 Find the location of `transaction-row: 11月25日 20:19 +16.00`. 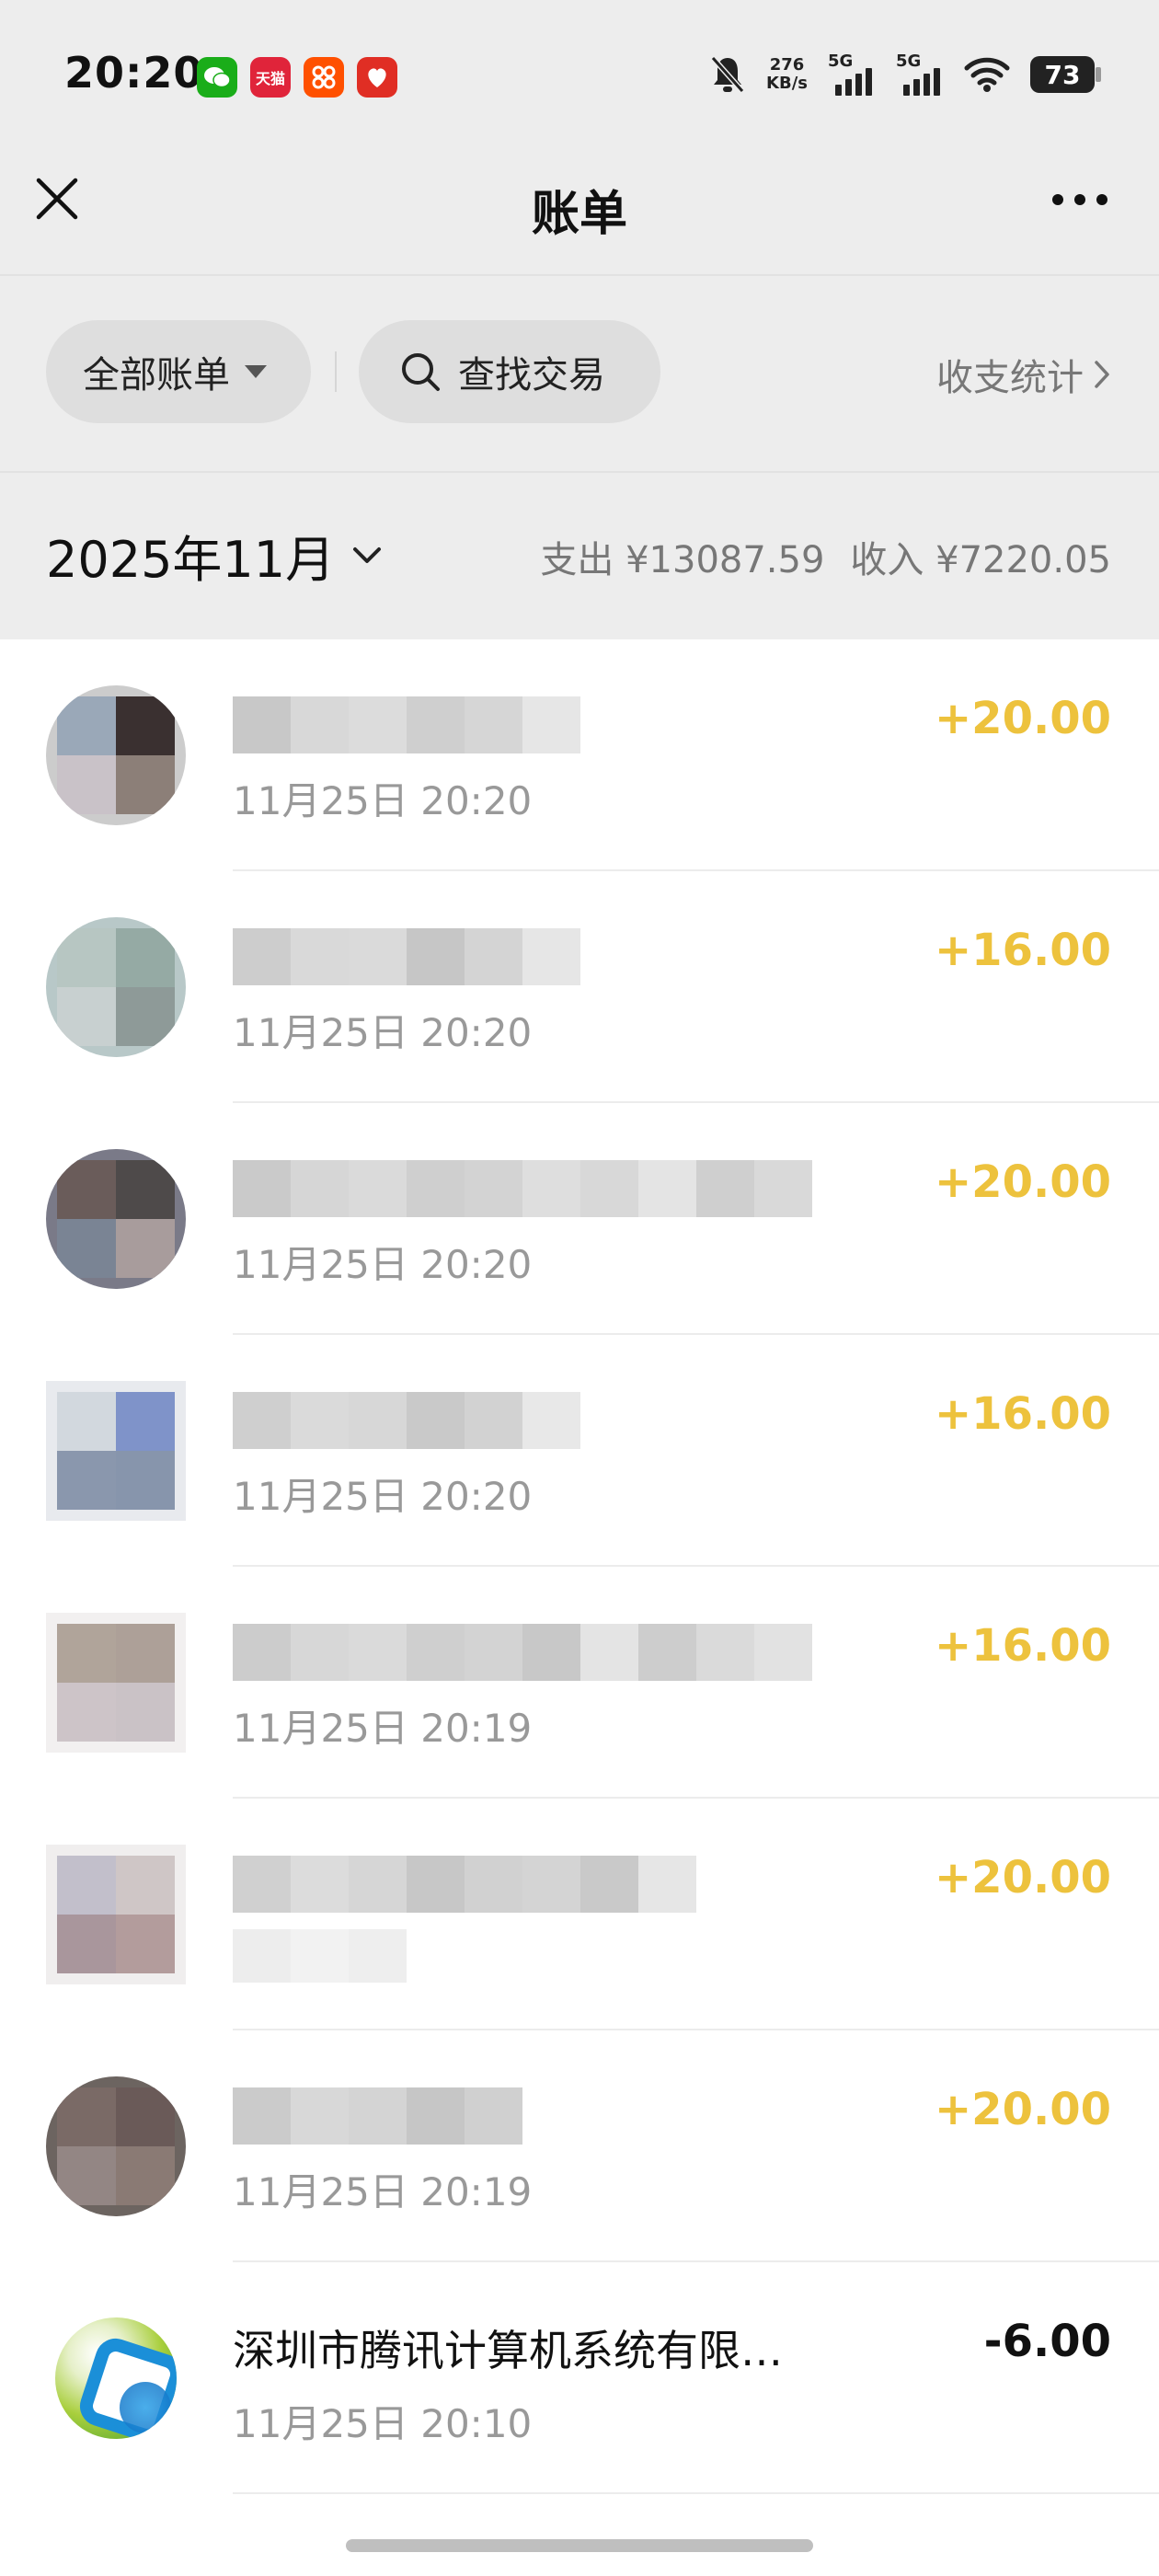

transaction-row: 11月25日 20:19 +16.00 is located at coordinates (579, 1683).